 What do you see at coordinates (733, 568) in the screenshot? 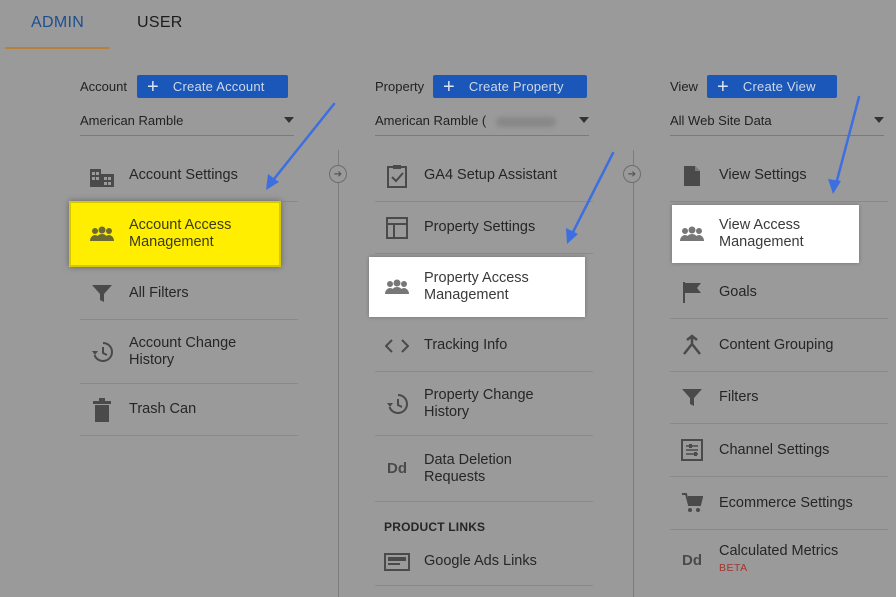
I see `beta-badge: BETA` at bounding box center [733, 568].